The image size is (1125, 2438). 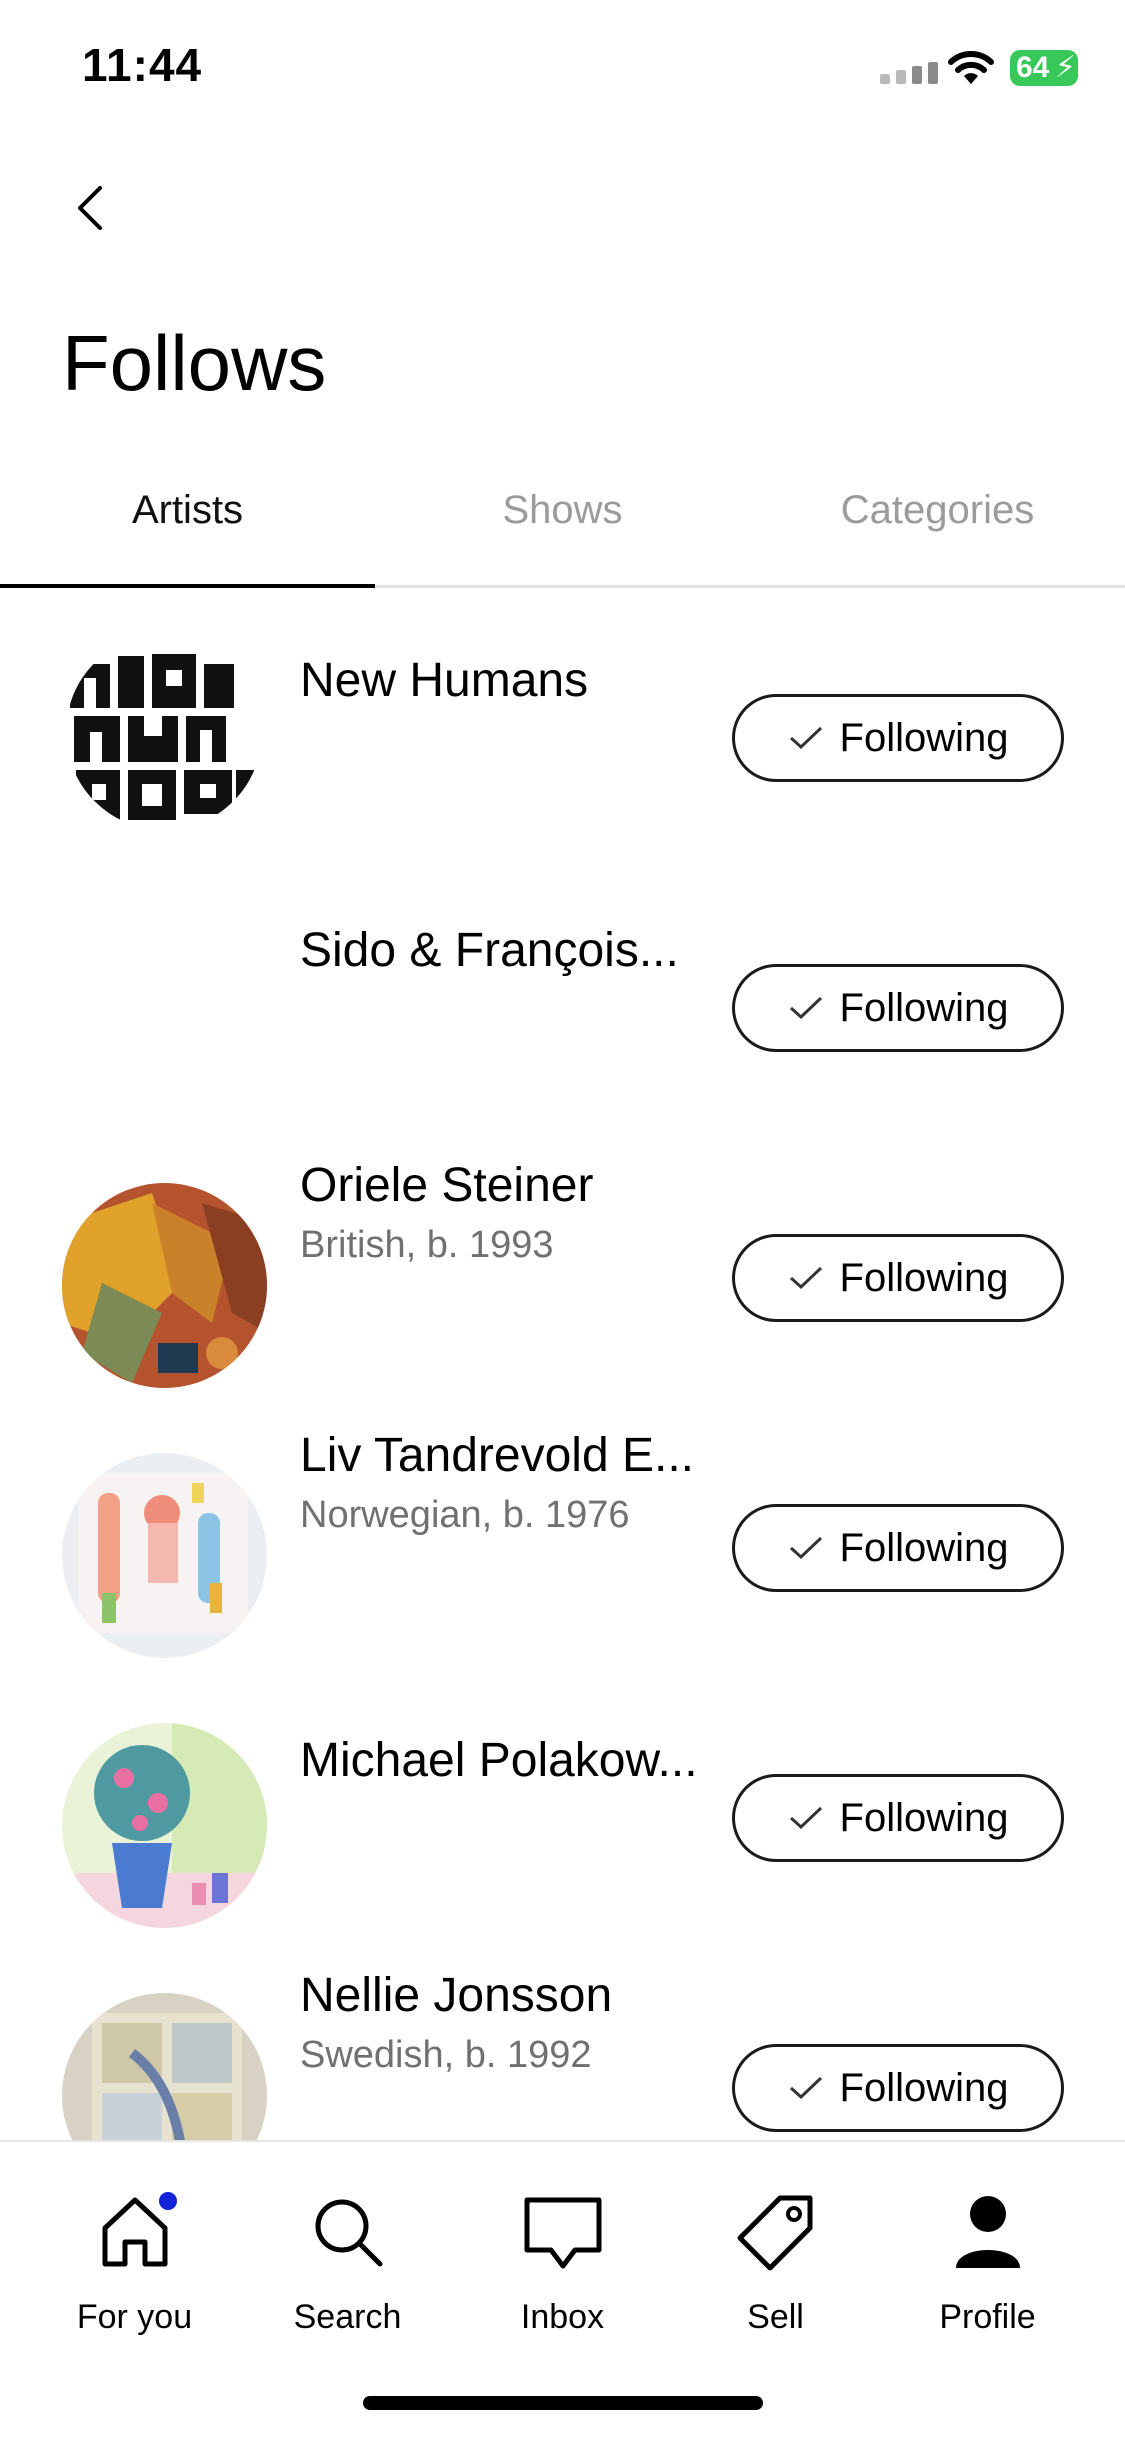 I want to click on nav-label: Sell, so click(x=775, y=2317).